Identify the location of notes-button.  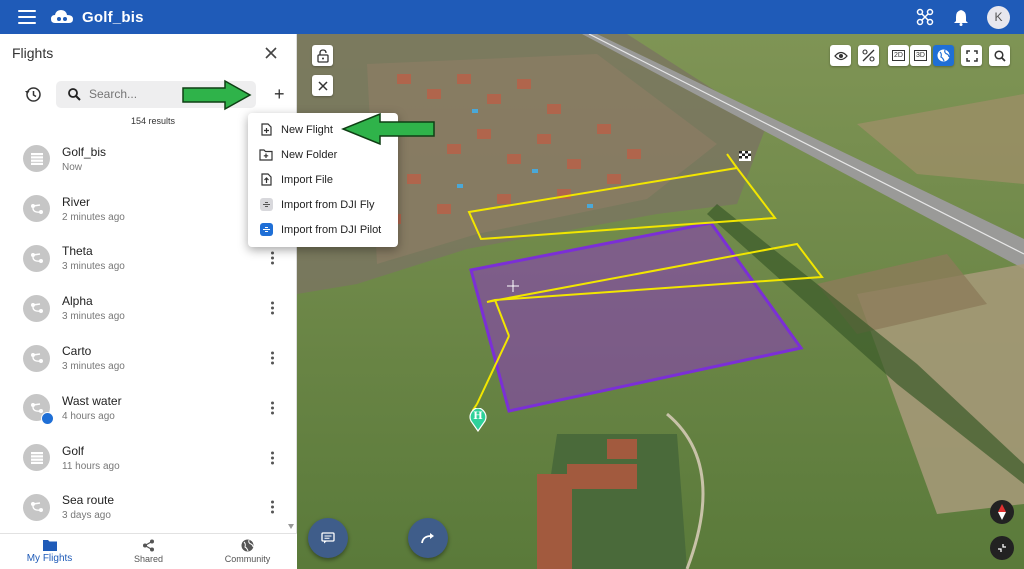
(328, 538).